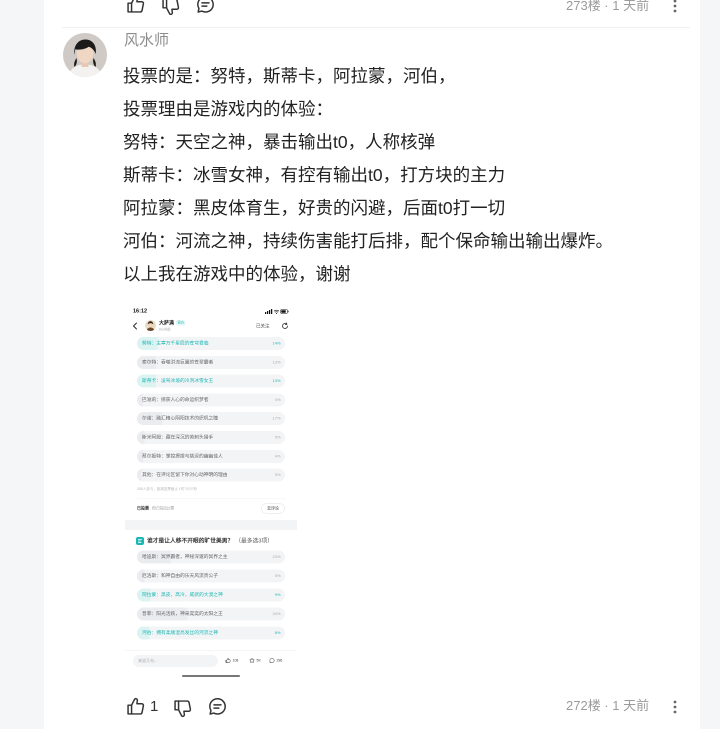 The image size is (720, 729). Describe the element at coordinates (211, 400) in the screenshot. I see `poll-option: 巴滋莉：掠获人心的命运织梦者 4%` at that location.